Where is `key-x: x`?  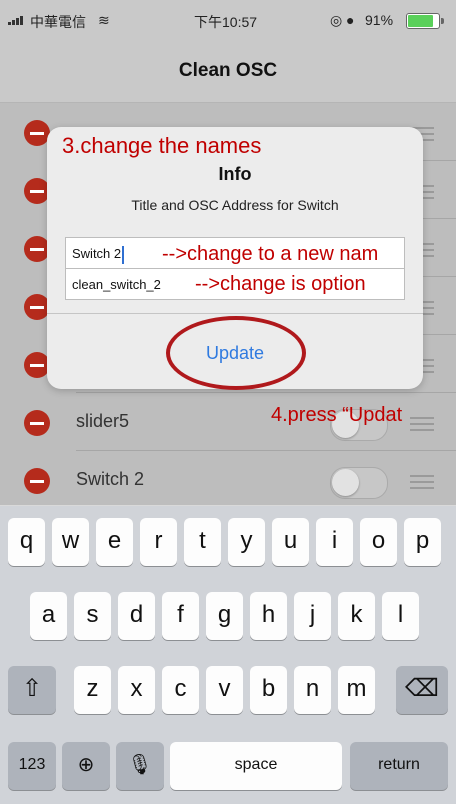 key-x: x is located at coordinates (136, 690).